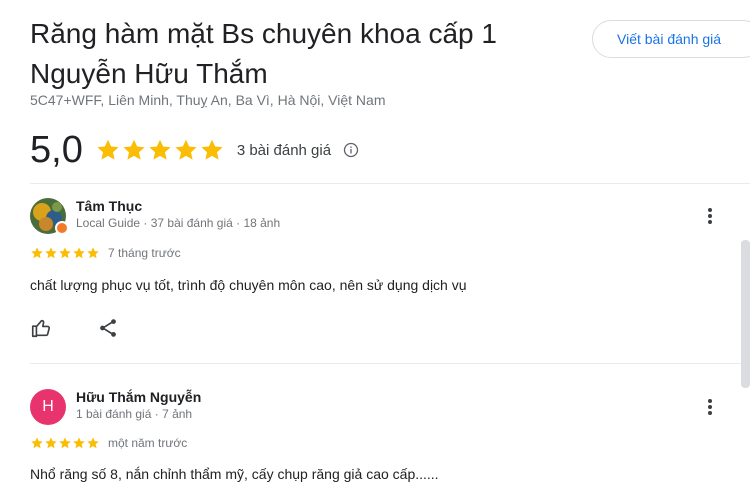  Describe the element at coordinates (74, 328) in the screenshot. I see `review-actions` at that location.